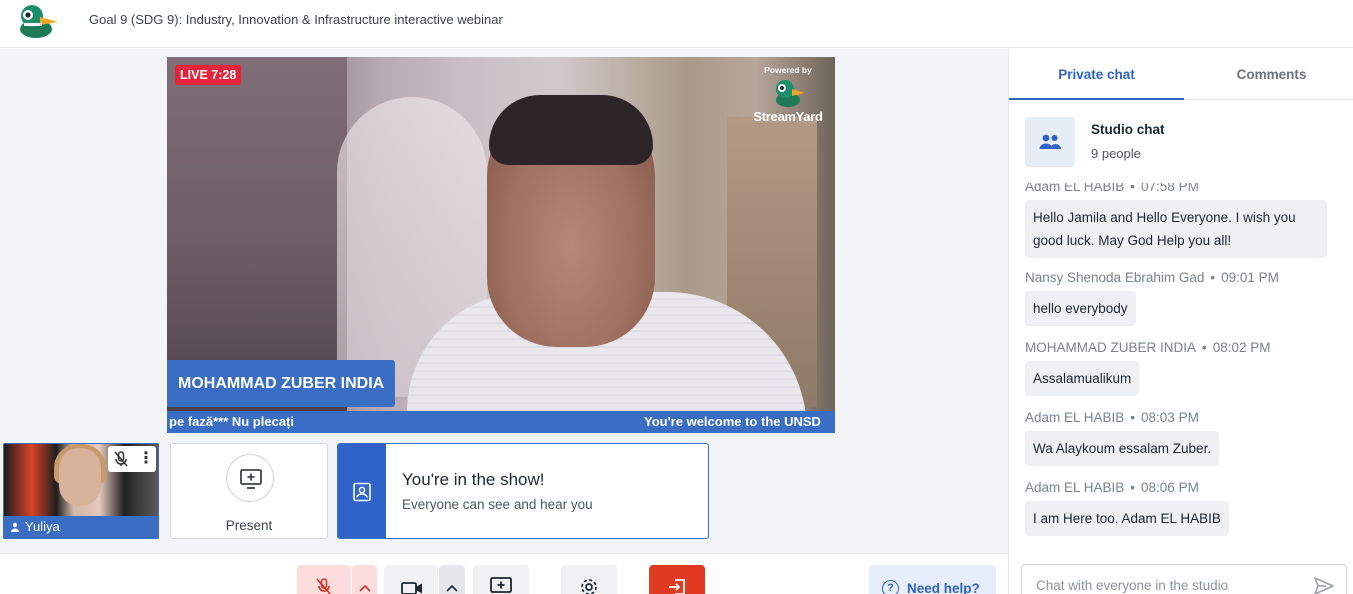 The height and width of the screenshot is (594, 1353). I want to click on participant-name-bar: Yuliya, so click(81, 527).